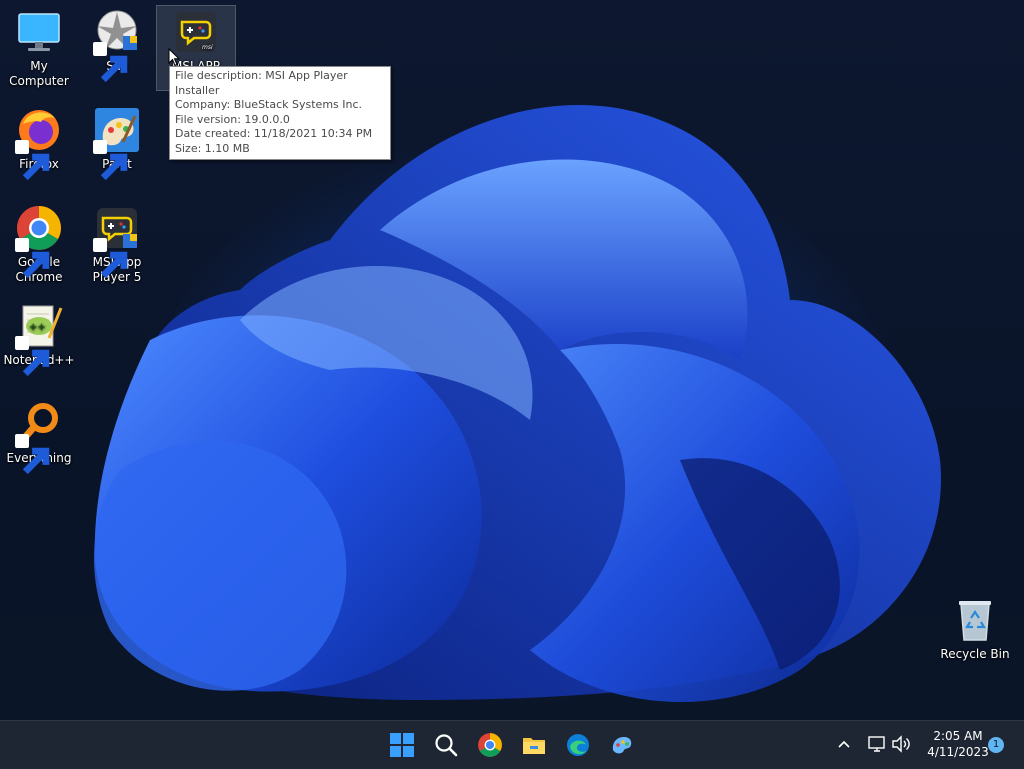  I want to click on desktop-icon-label: My Computer, so click(39, 73).